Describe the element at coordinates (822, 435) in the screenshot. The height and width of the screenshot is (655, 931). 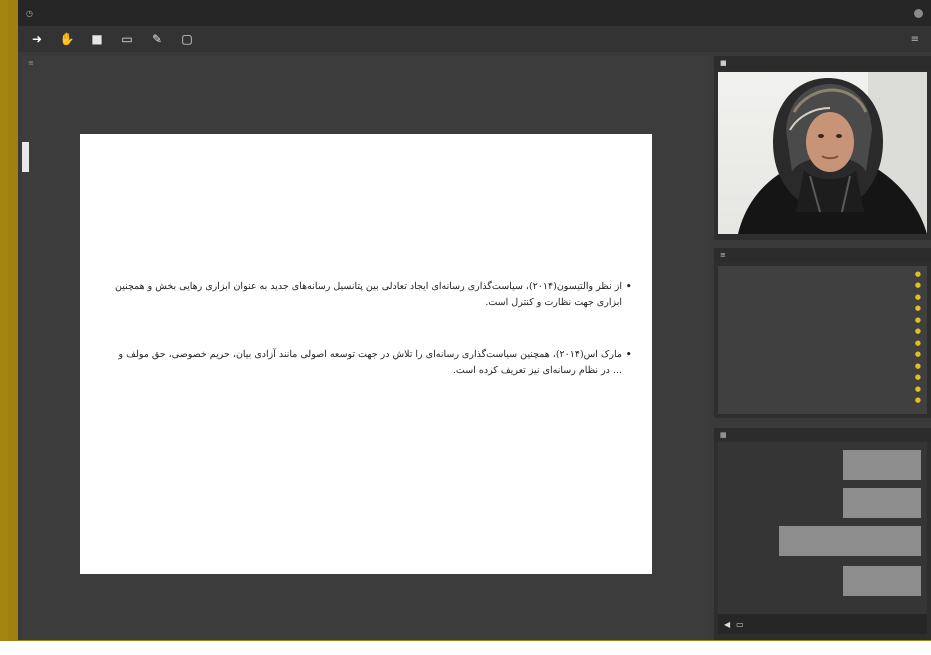
I see `chat-panel-header: ▦` at that location.